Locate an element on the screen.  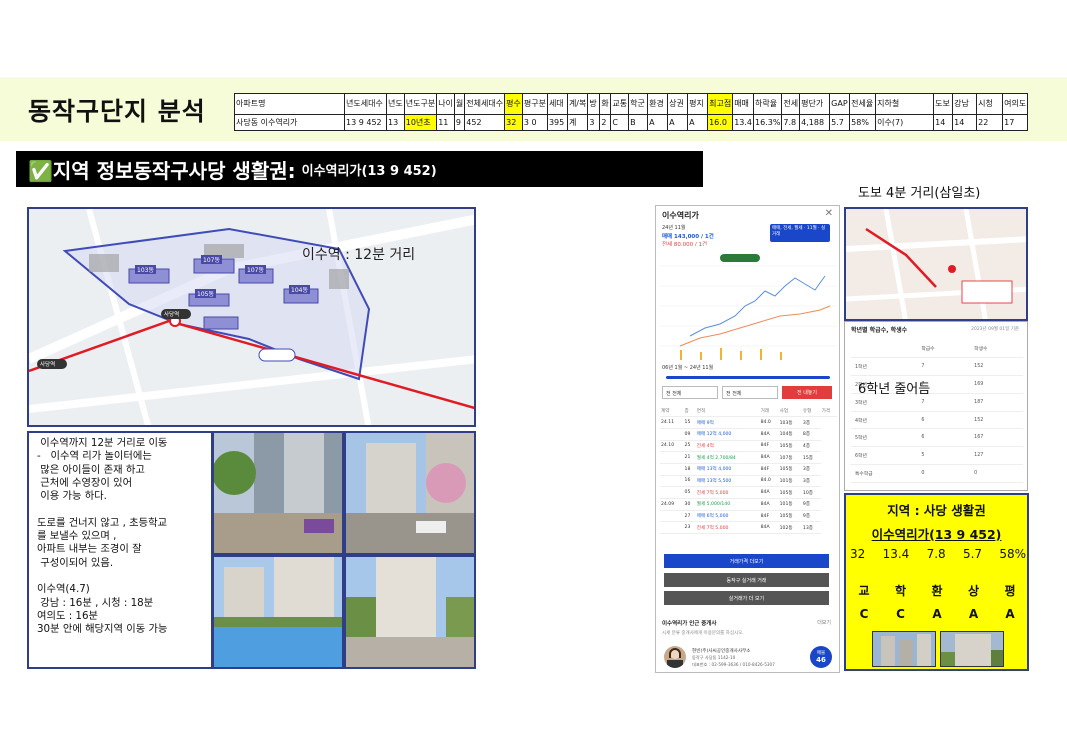
trade-cell: 16 is located at coordinates (689, 481).